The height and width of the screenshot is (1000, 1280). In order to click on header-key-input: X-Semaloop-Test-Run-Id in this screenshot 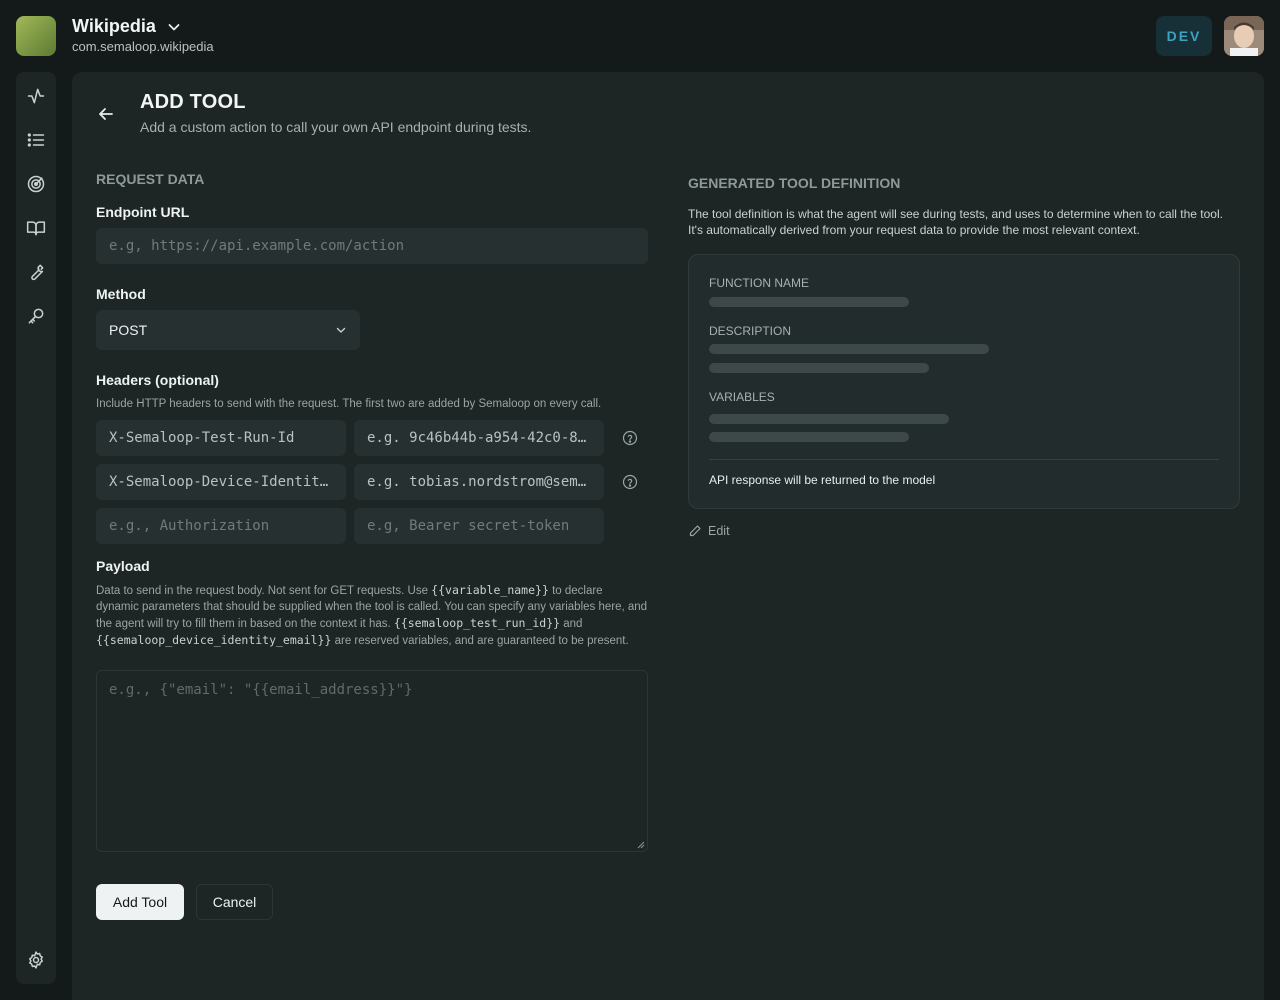, I will do `click(221, 438)`.